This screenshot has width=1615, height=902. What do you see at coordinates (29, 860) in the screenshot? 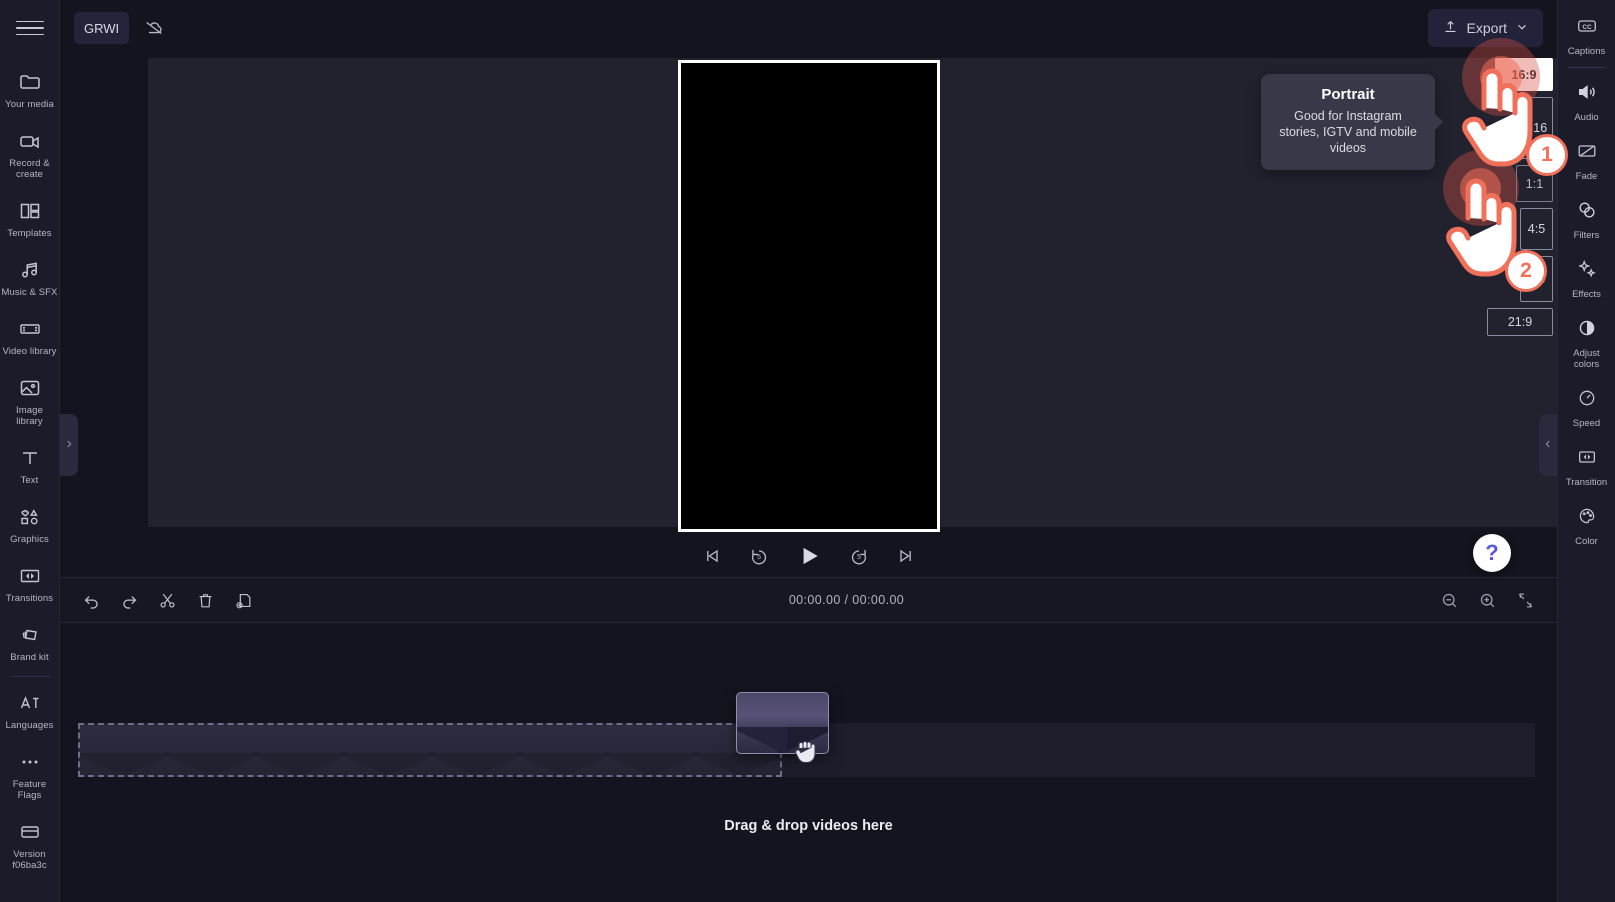
I see `sidebar-item-label: Version f06ba3c` at bounding box center [29, 860].